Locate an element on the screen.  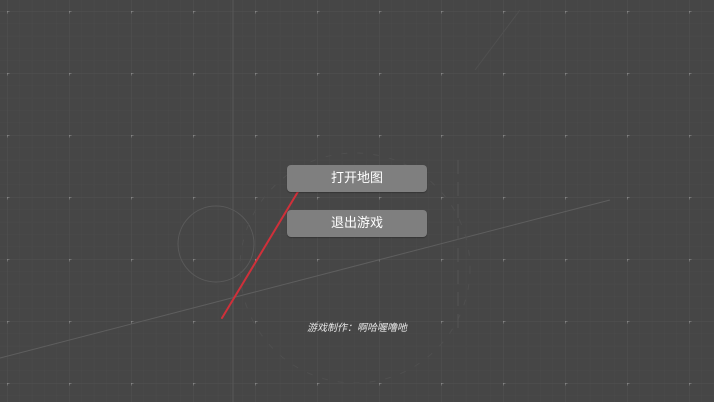
quit-game-button: 退出游戏 is located at coordinates (357, 223).